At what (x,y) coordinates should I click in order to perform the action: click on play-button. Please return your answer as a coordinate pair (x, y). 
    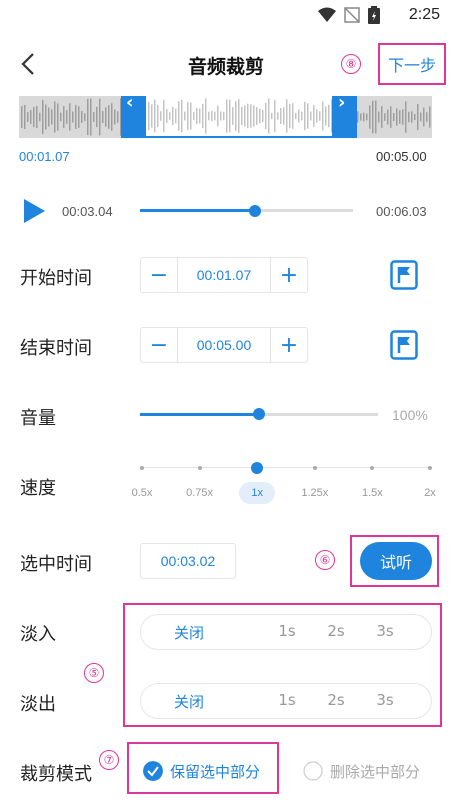
    Looking at the image, I should click on (34, 211).